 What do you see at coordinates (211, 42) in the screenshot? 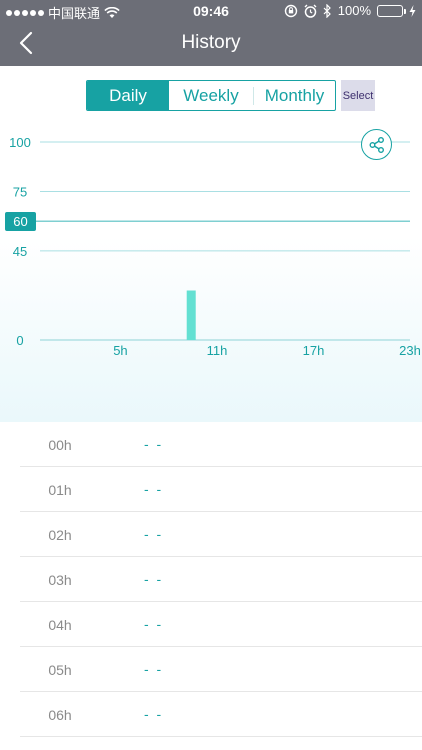
I see `page-title: History` at bounding box center [211, 42].